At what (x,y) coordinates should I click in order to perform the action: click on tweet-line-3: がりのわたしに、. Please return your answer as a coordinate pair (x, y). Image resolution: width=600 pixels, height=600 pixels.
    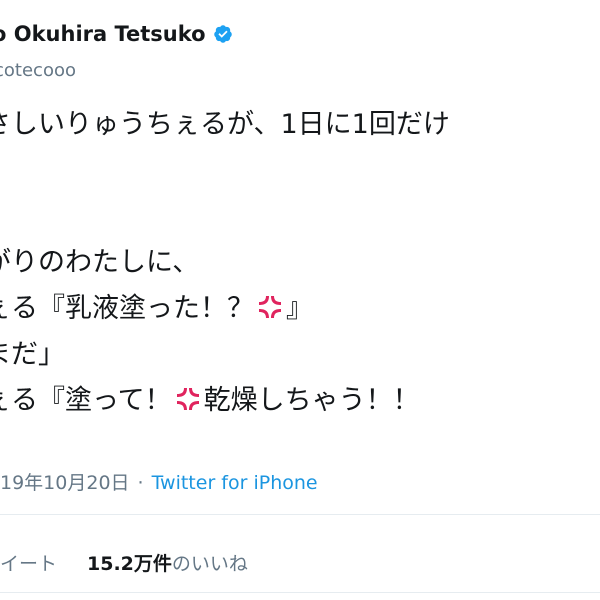
    Looking at the image, I should click on (100, 262).